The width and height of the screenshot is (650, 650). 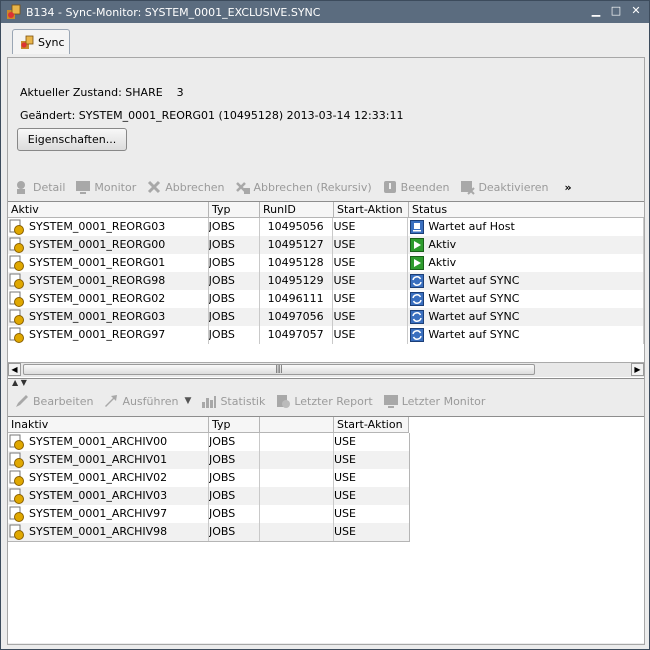 What do you see at coordinates (297, 227) in the screenshot?
I see `run-id: 10495056` at bounding box center [297, 227].